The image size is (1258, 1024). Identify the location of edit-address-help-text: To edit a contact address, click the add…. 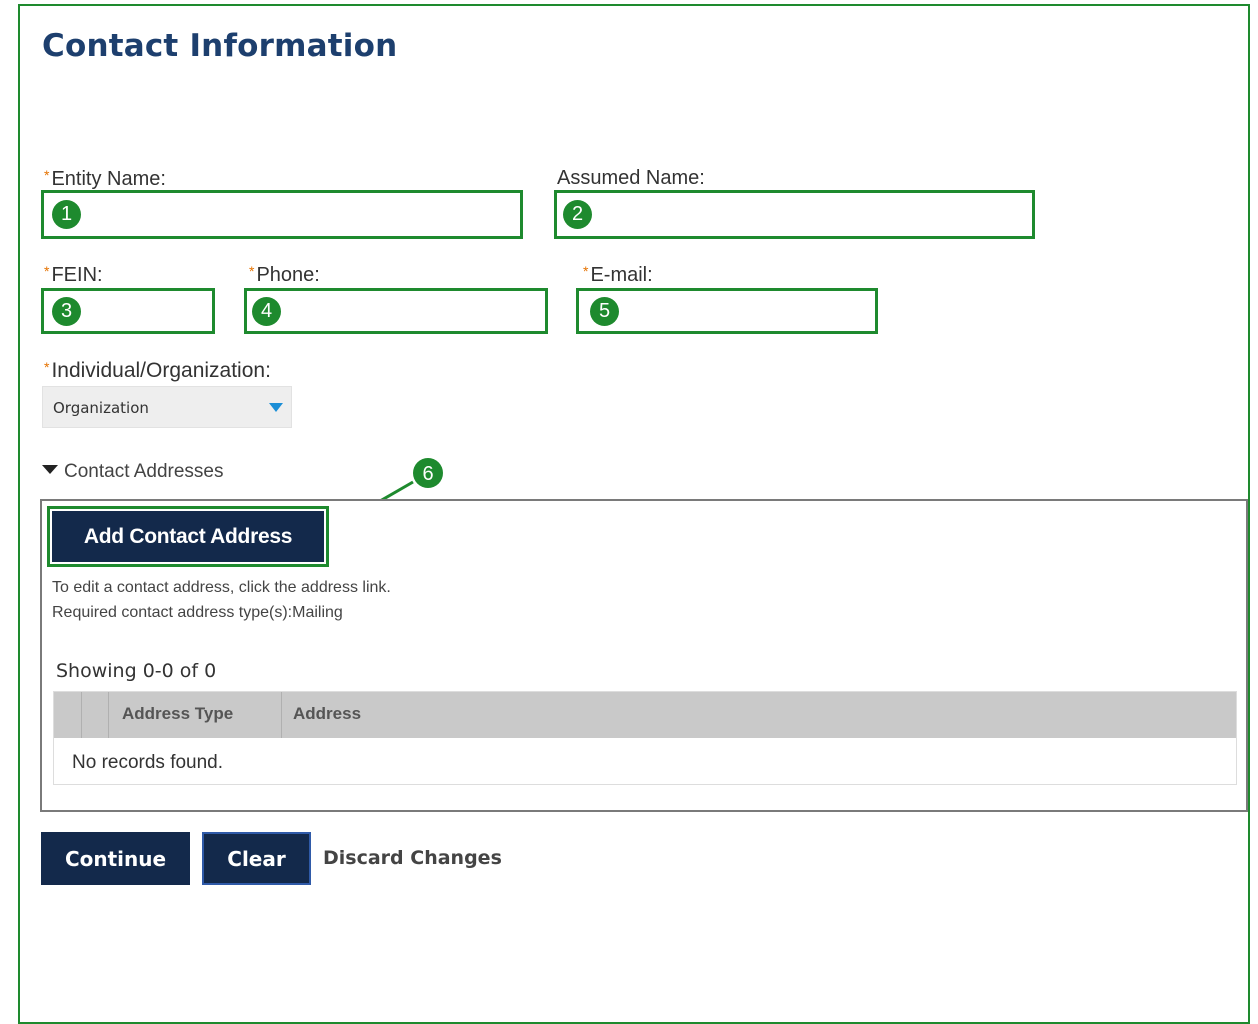
(221, 587).